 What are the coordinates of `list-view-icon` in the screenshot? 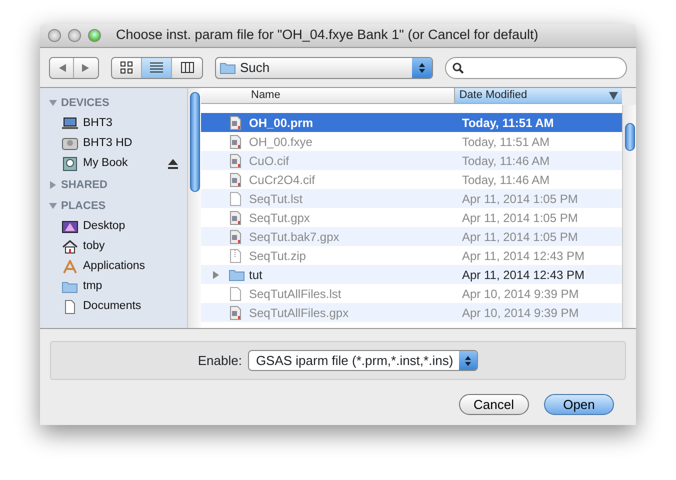 It's located at (156, 67).